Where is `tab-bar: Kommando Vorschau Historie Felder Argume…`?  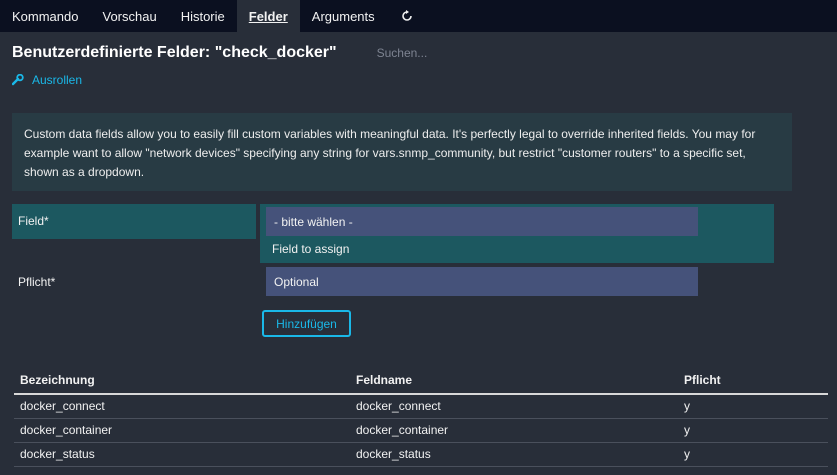 tab-bar: Kommando Vorschau Historie Felder Argume… is located at coordinates (418, 16).